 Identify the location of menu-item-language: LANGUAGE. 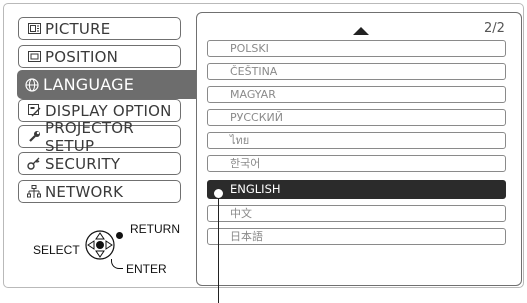
(107, 84).